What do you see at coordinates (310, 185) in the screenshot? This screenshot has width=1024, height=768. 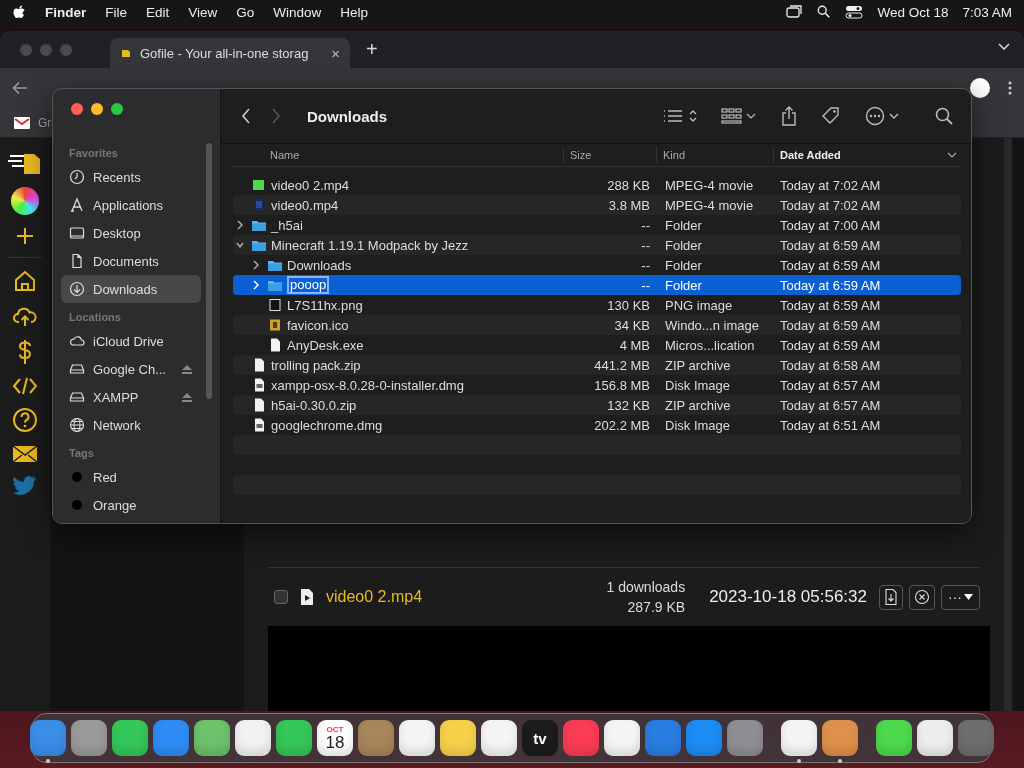 I see `file-name: video0 2.mp4` at bounding box center [310, 185].